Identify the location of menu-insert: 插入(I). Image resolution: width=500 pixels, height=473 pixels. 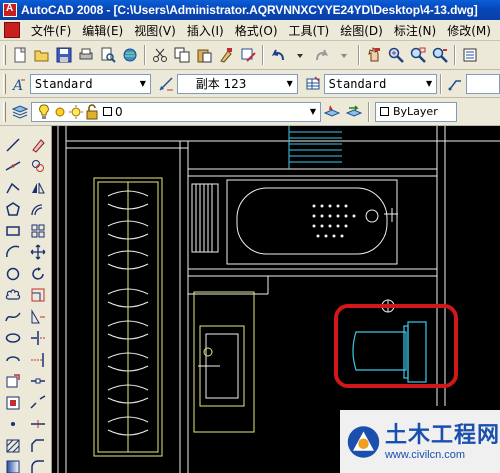
(206, 30).